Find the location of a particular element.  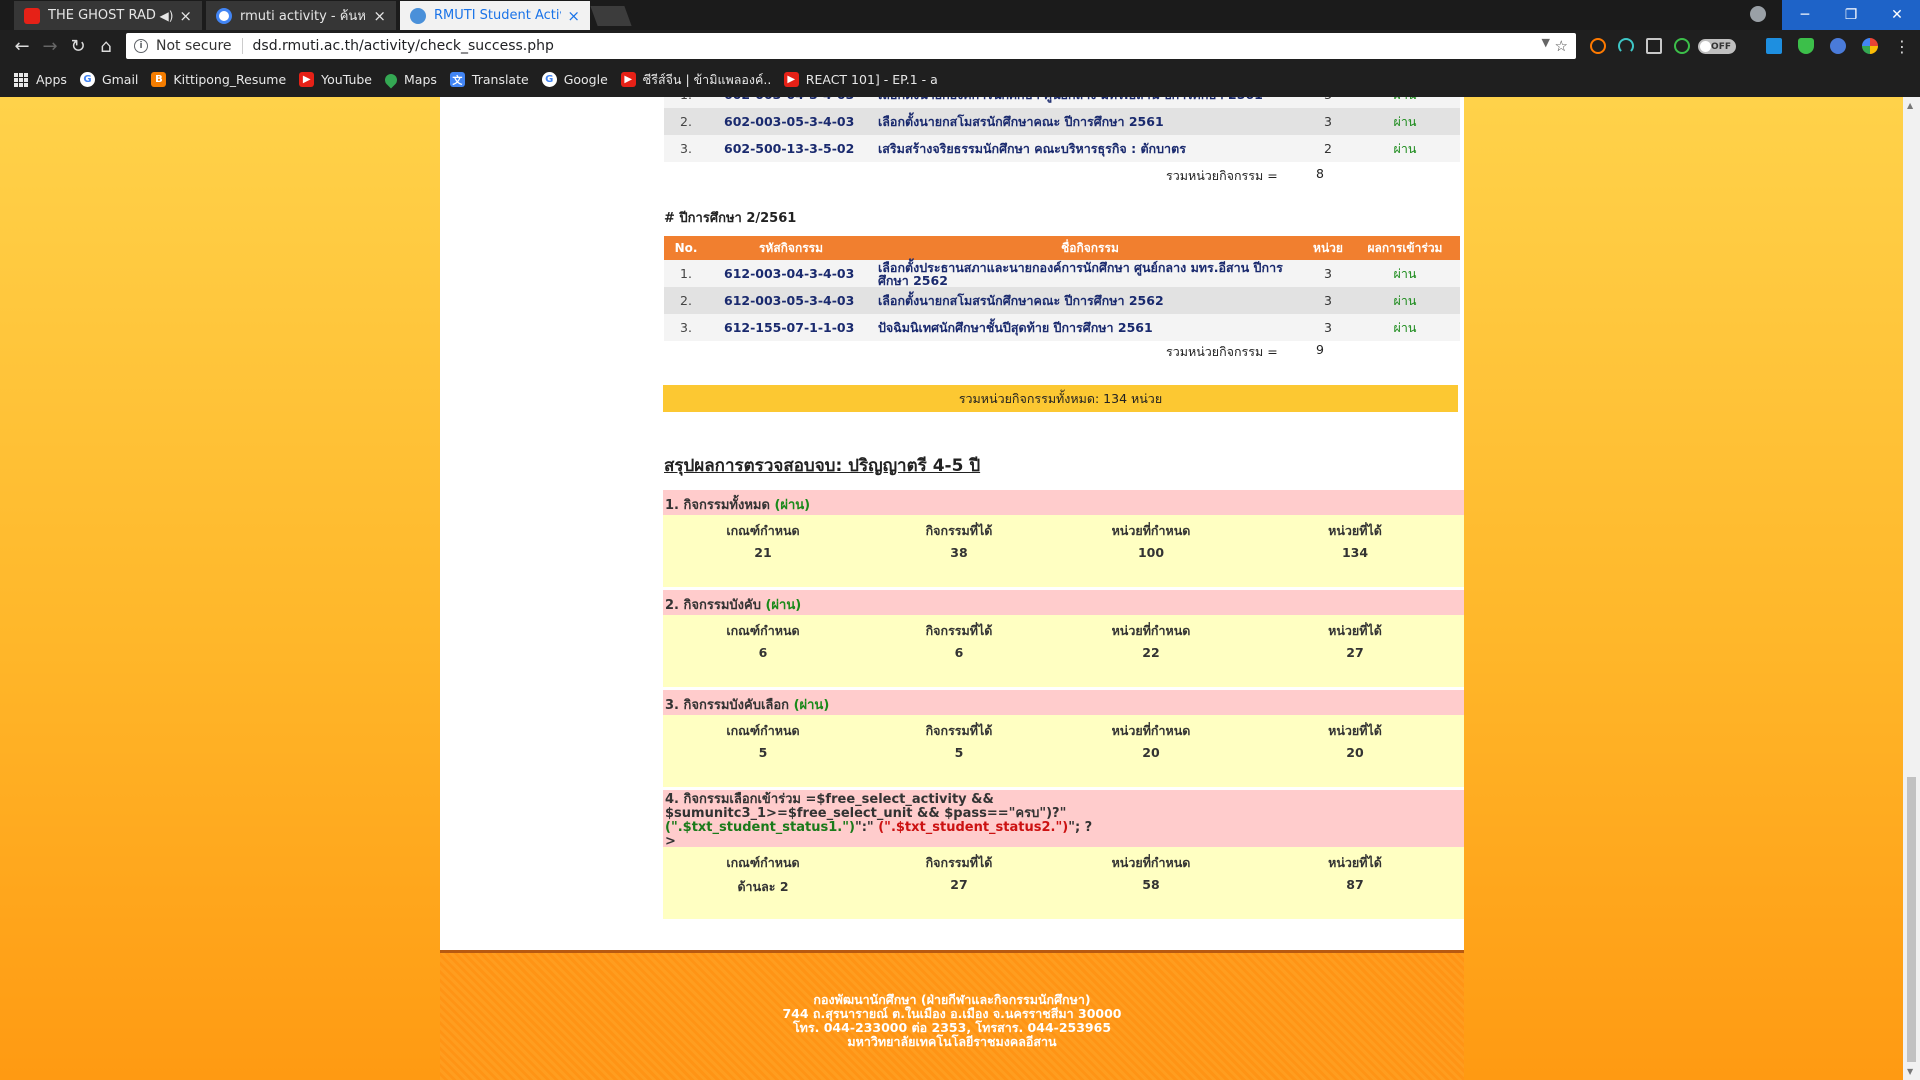

bookmark-apps: Apps is located at coordinates (40, 79).